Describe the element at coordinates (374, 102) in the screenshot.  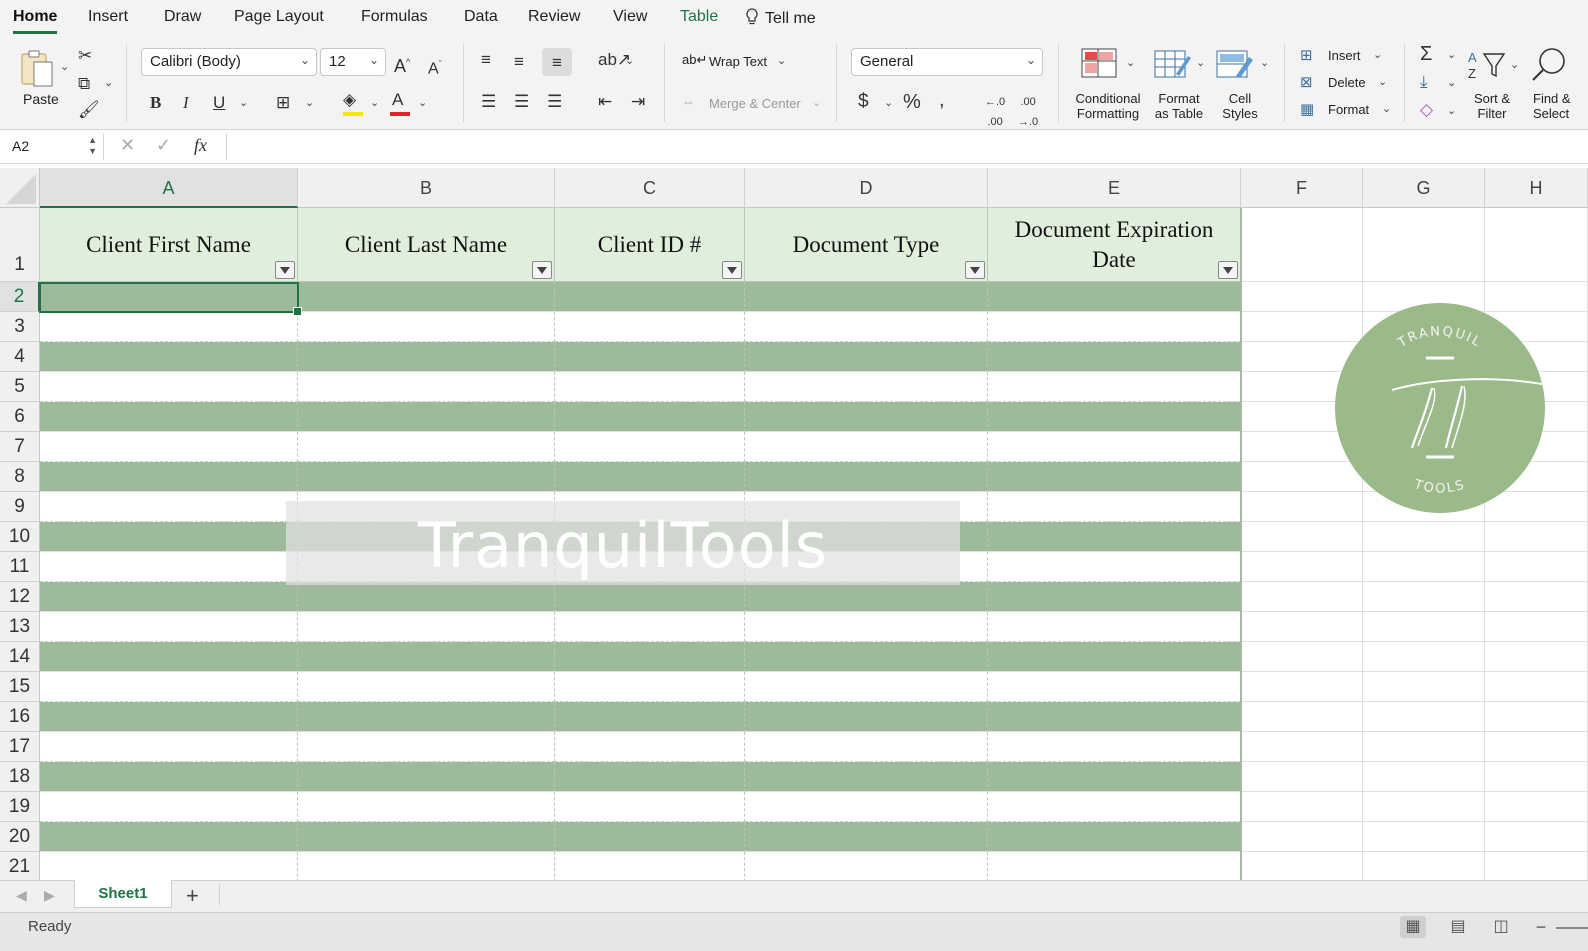
I see `fill-color-dropdown-chevron-icon: ⌄` at that location.